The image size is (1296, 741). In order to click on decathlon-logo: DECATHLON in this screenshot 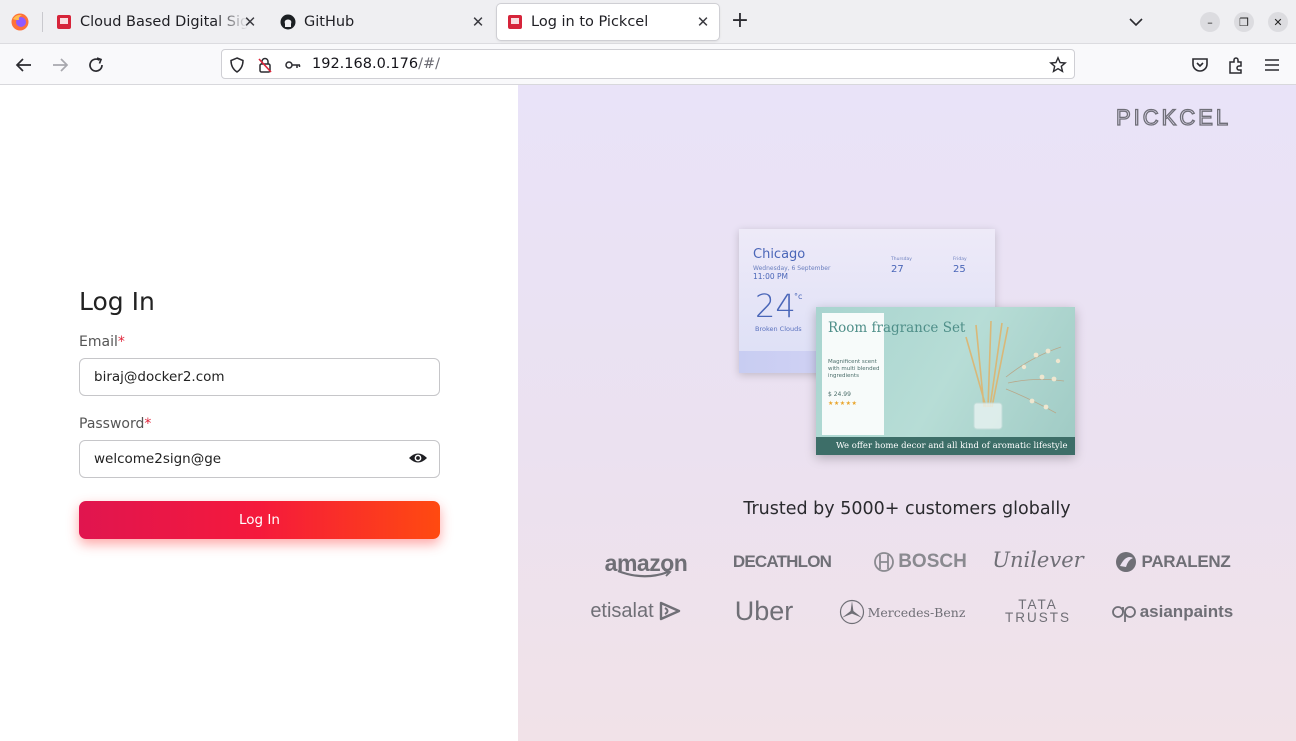, I will do `click(782, 562)`.